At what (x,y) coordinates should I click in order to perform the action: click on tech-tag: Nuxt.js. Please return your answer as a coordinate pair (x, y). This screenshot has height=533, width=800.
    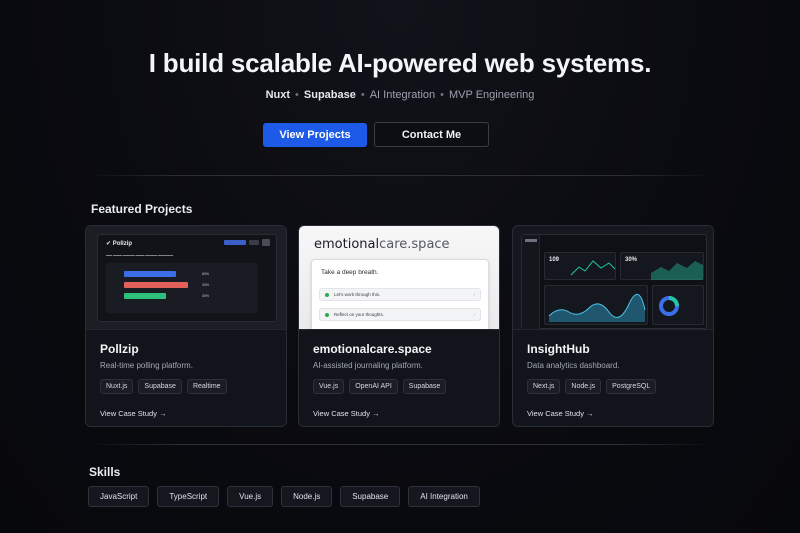
    Looking at the image, I should click on (117, 386).